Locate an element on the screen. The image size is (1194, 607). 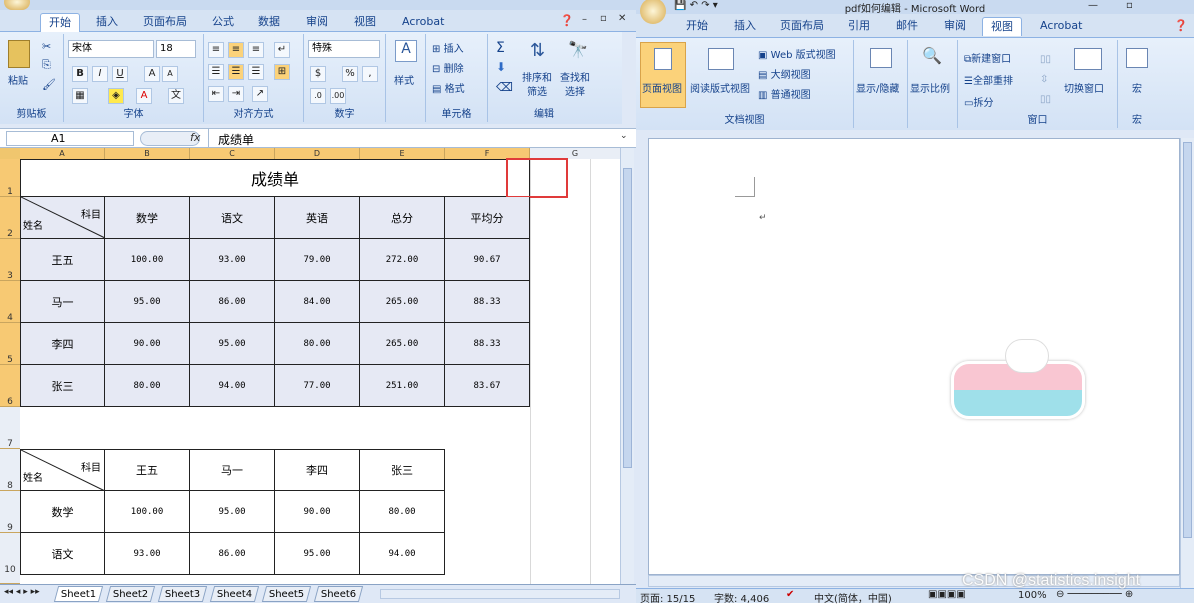
row-header-1: 1 is located at coordinates (10, 178).